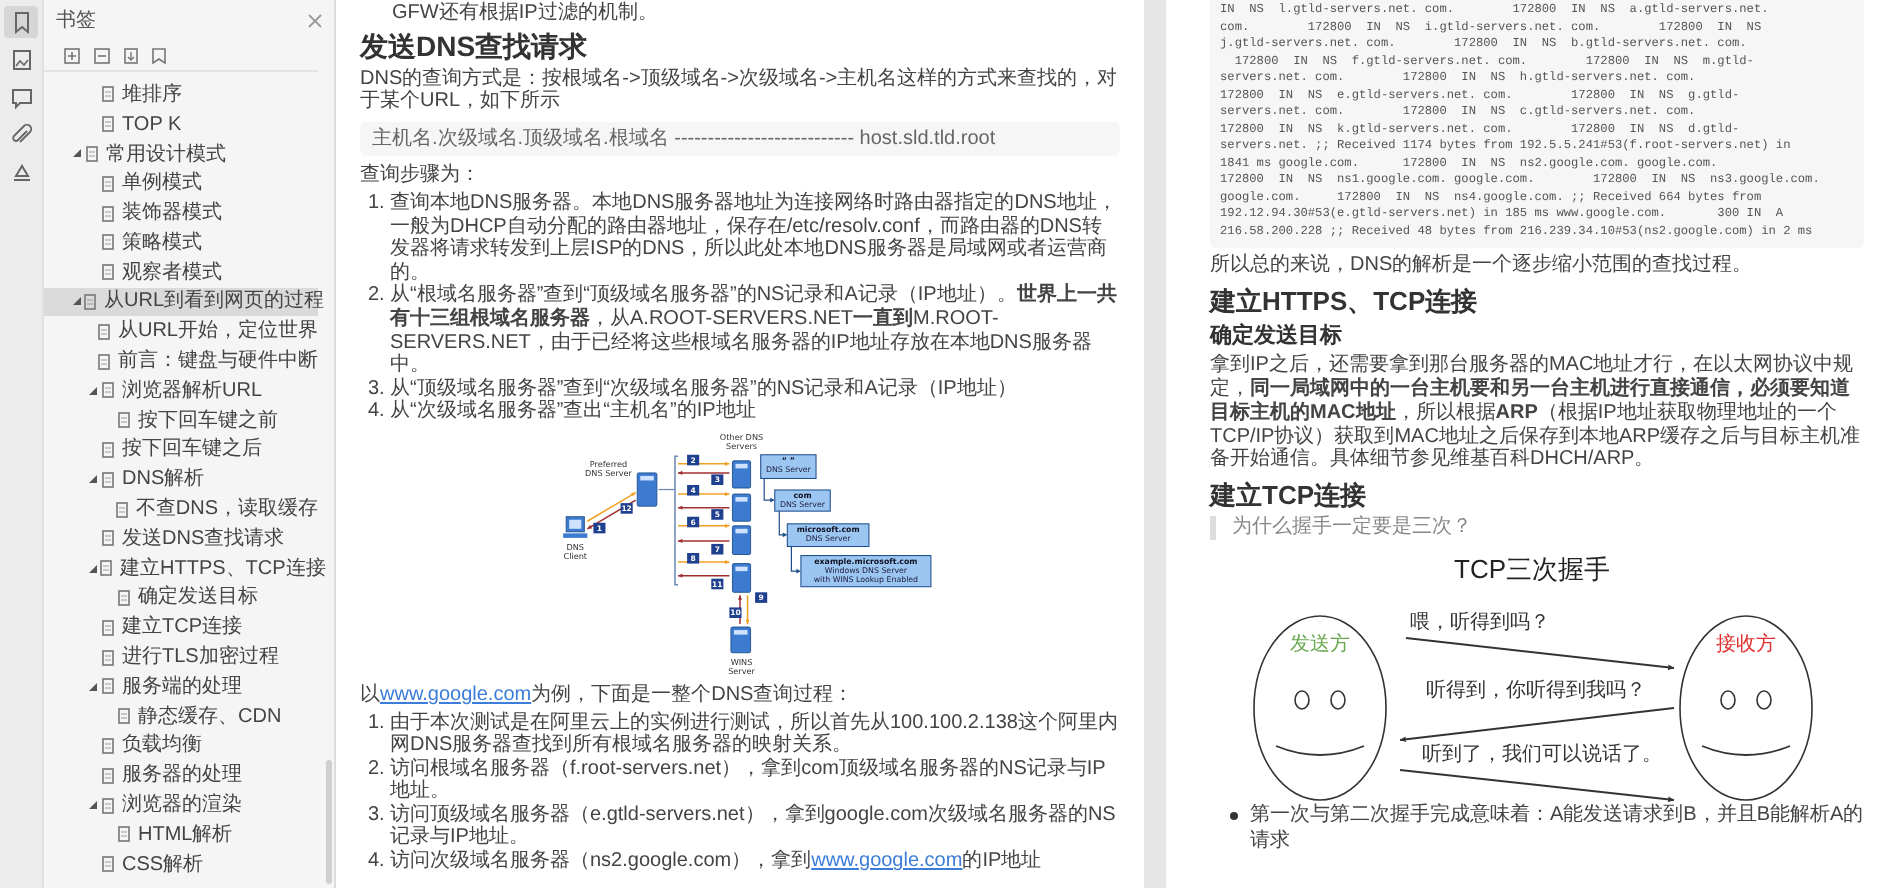 The image size is (1884, 888). What do you see at coordinates (181, 361) in the screenshot?
I see `bookmark-item: 前言：键盘与硬件中断` at bounding box center [181, 361].